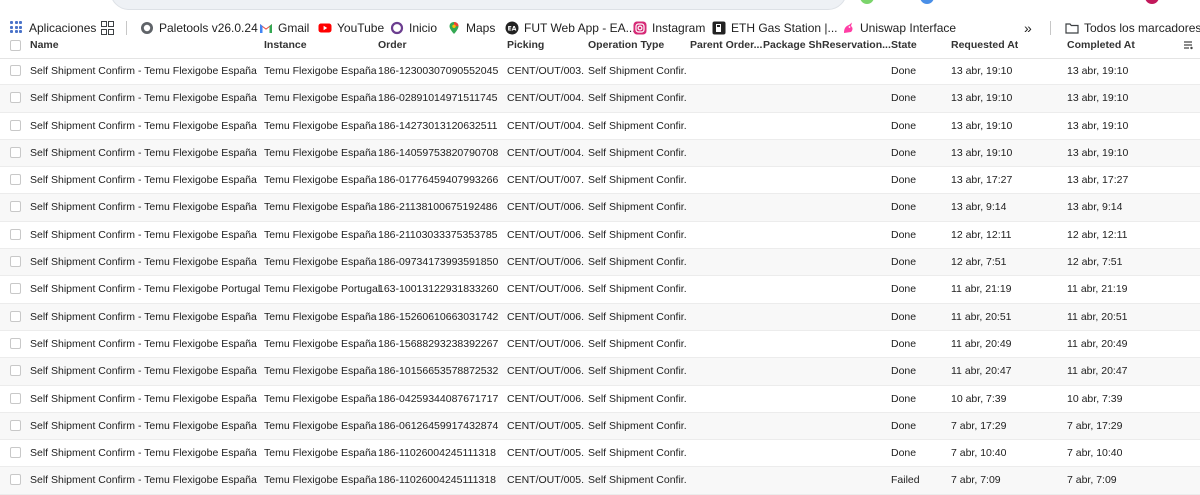 The image size is (1200, 495). Describe the element at coordinates (679, 28) in the screenshot. I see `bookmark-label: Instagram` at that location.